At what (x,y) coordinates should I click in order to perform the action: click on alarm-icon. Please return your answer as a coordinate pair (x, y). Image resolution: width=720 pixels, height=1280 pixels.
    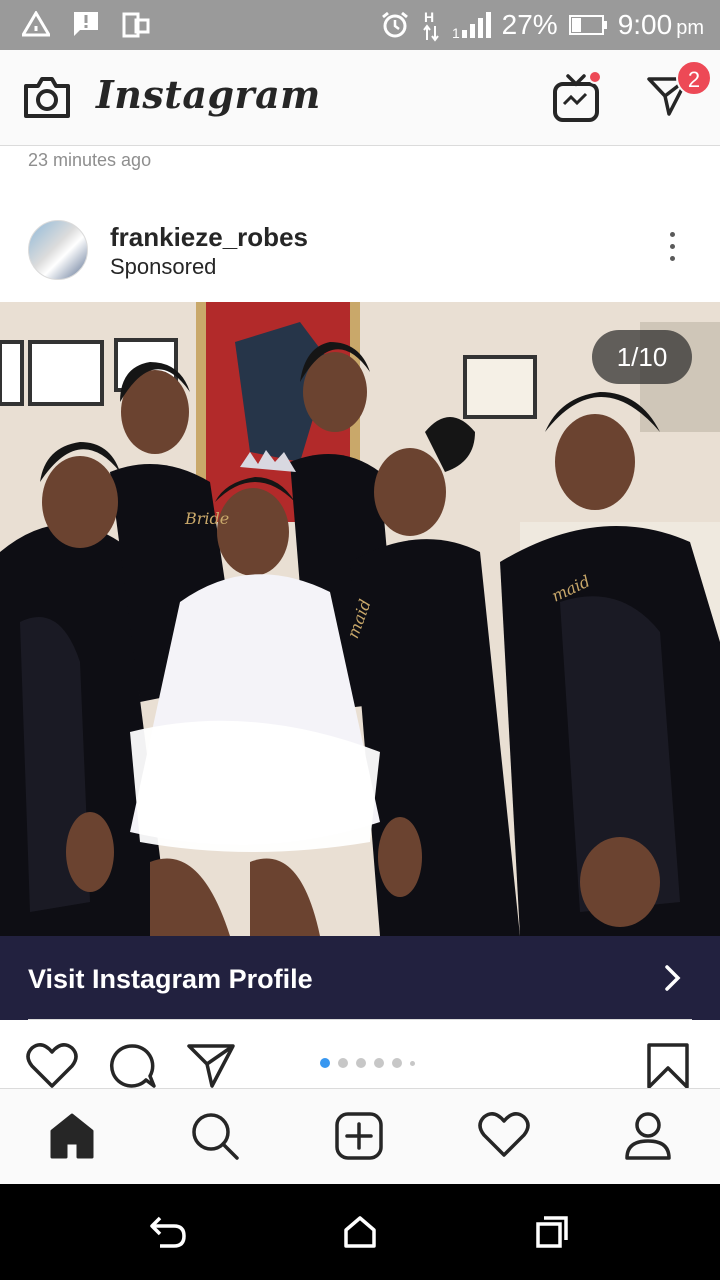
    Looking at the image, I should click on (394, 24).